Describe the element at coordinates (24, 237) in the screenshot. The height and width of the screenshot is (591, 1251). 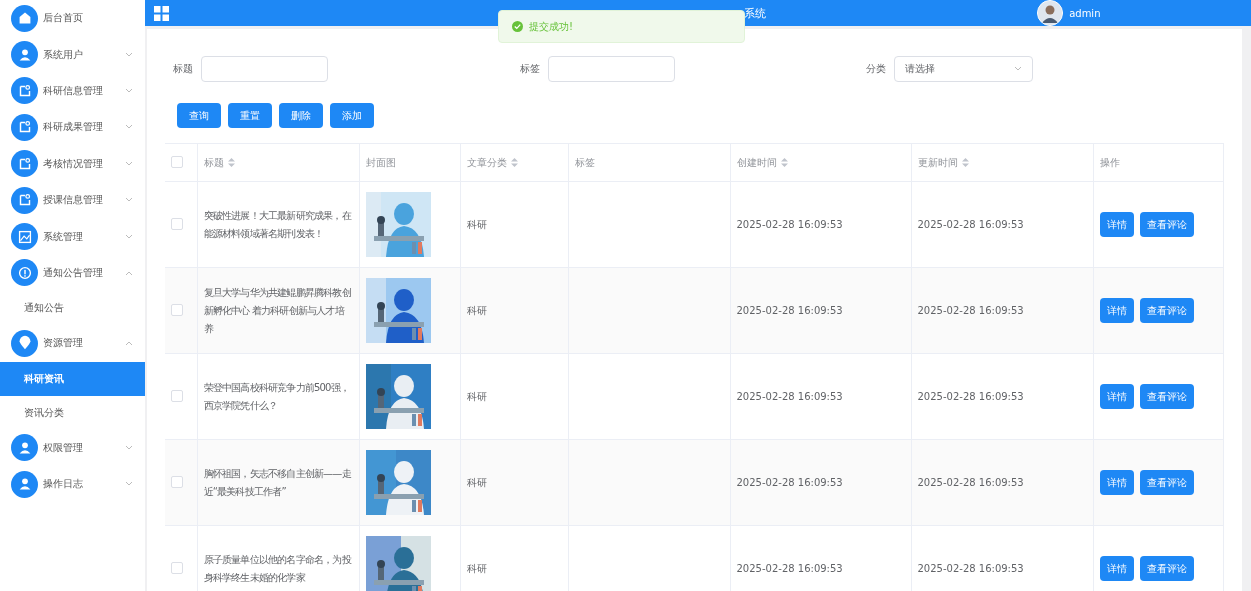
I see `image-icon` at that location.